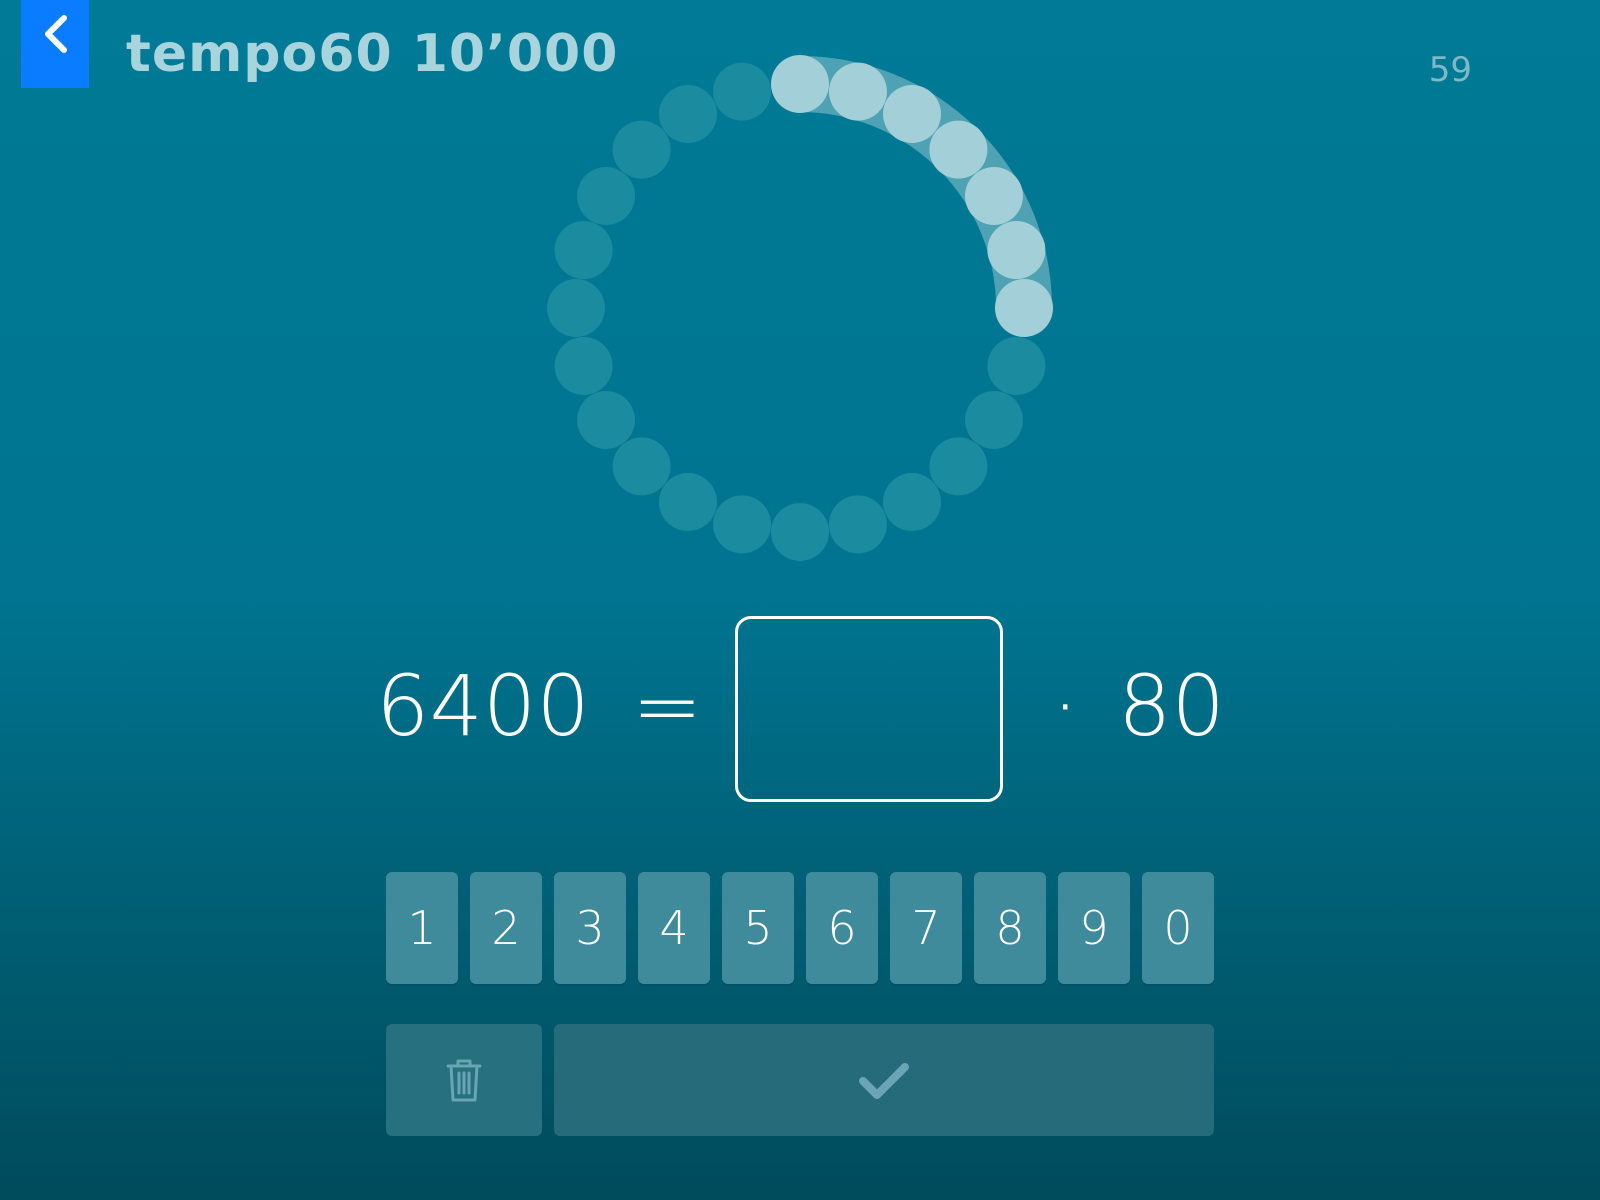 The image size is (1600, 1200). Describe the element at coordinates (674, 928) in the screenshot. I see `key-4: 4` at that location.